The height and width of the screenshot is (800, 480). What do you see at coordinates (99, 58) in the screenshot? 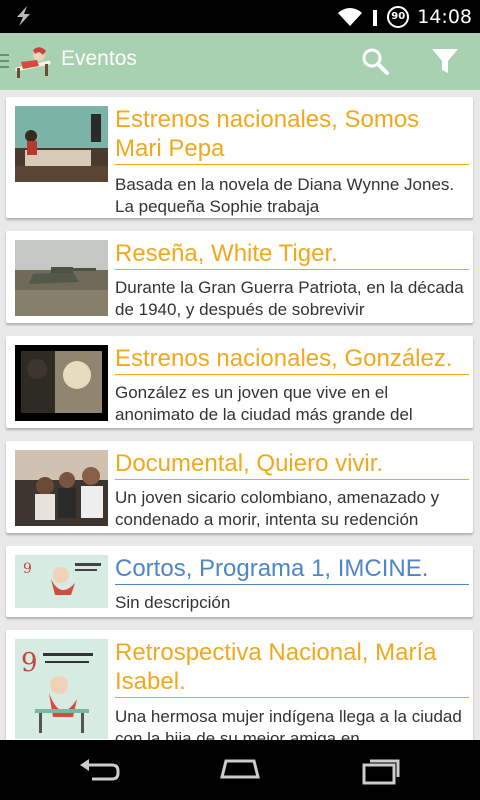
I see `page-title: Eventos` at bounding box center [99, 58].